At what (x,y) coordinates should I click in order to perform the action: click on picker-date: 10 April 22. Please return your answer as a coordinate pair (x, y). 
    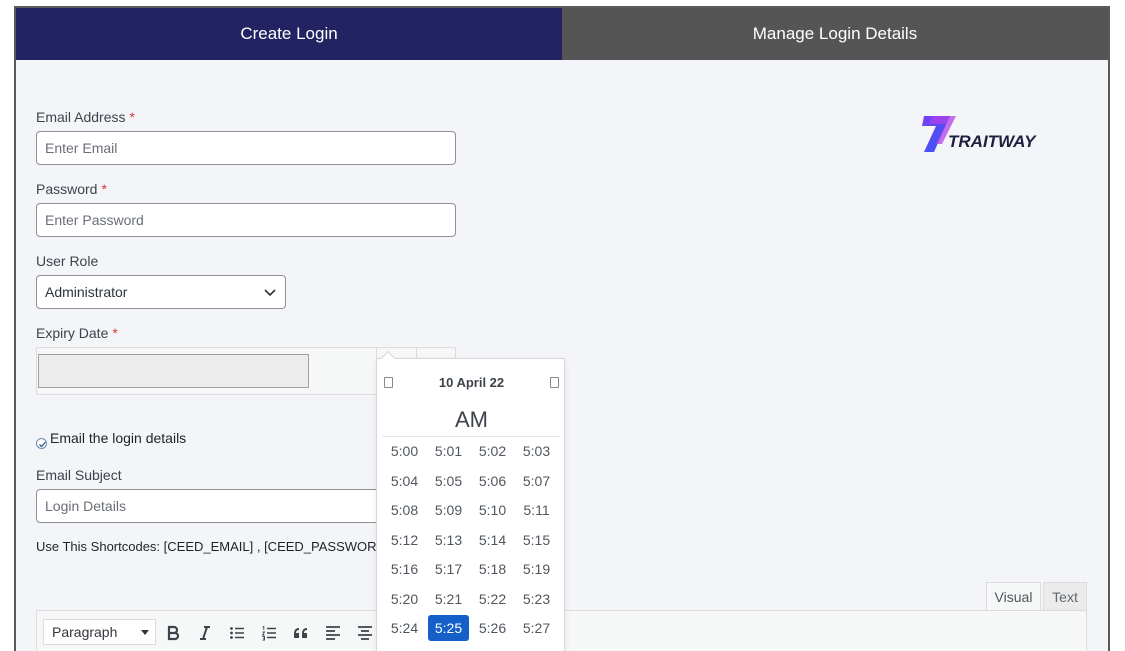
    Looking at the image, I should click on (471, 382).